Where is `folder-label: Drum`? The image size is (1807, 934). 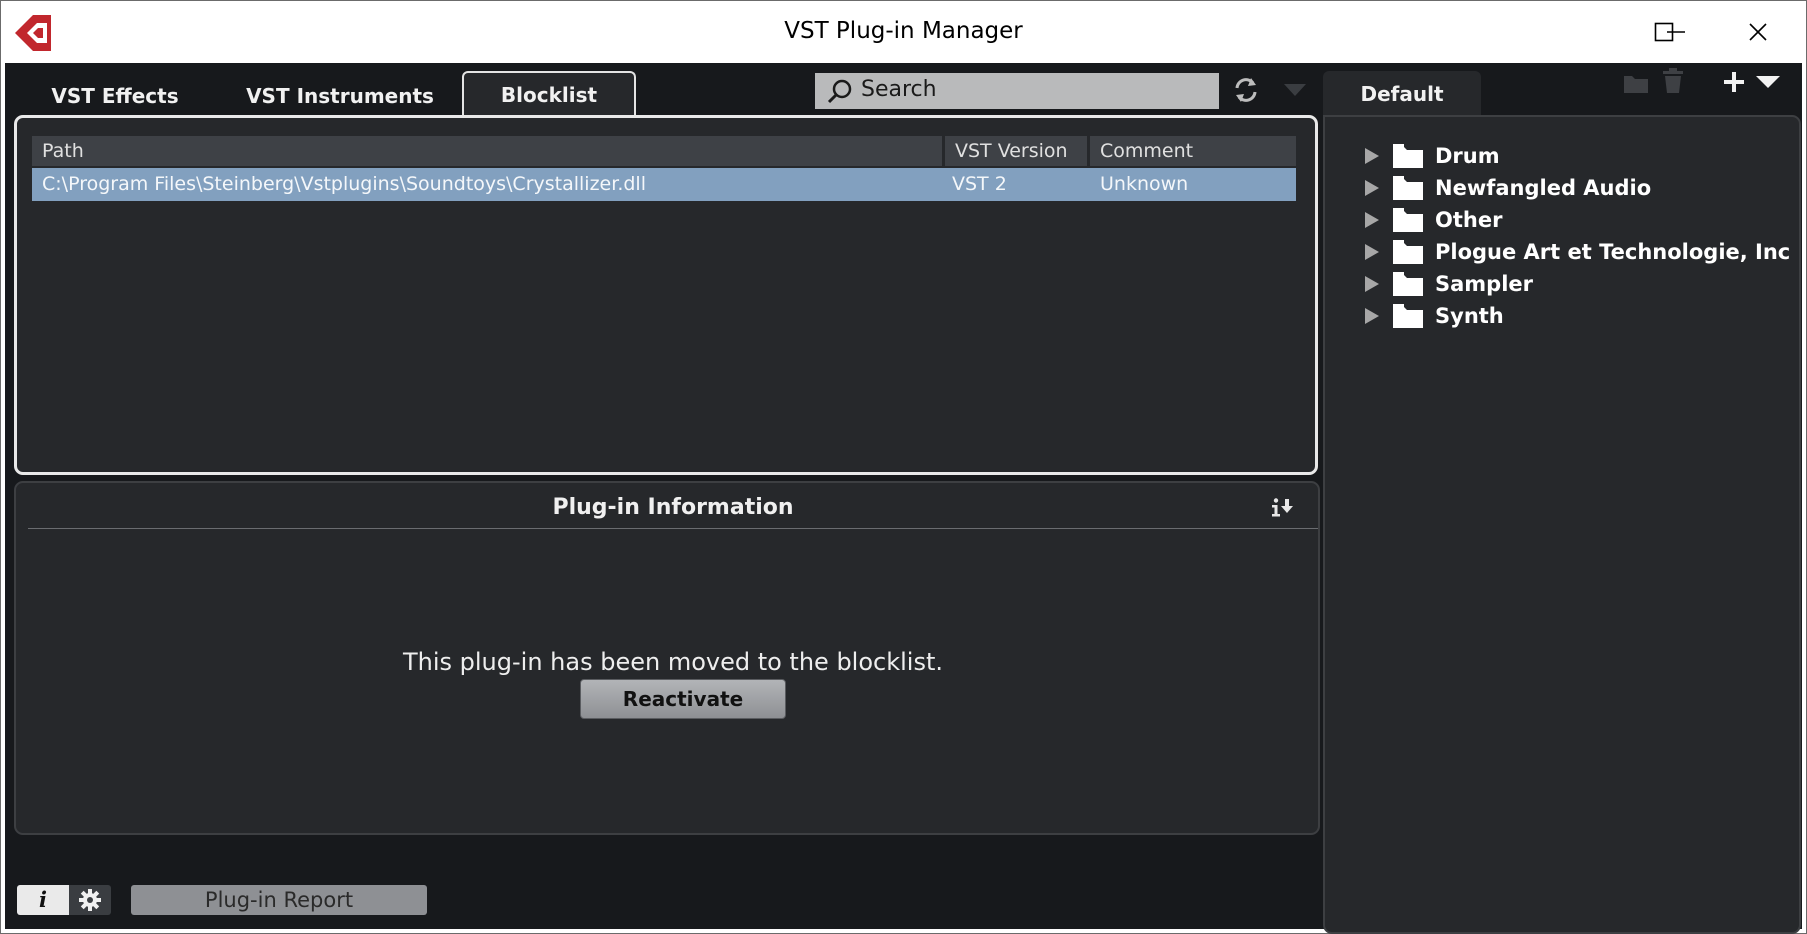
folder-label: Drum is located at coordinates (1467, 156).